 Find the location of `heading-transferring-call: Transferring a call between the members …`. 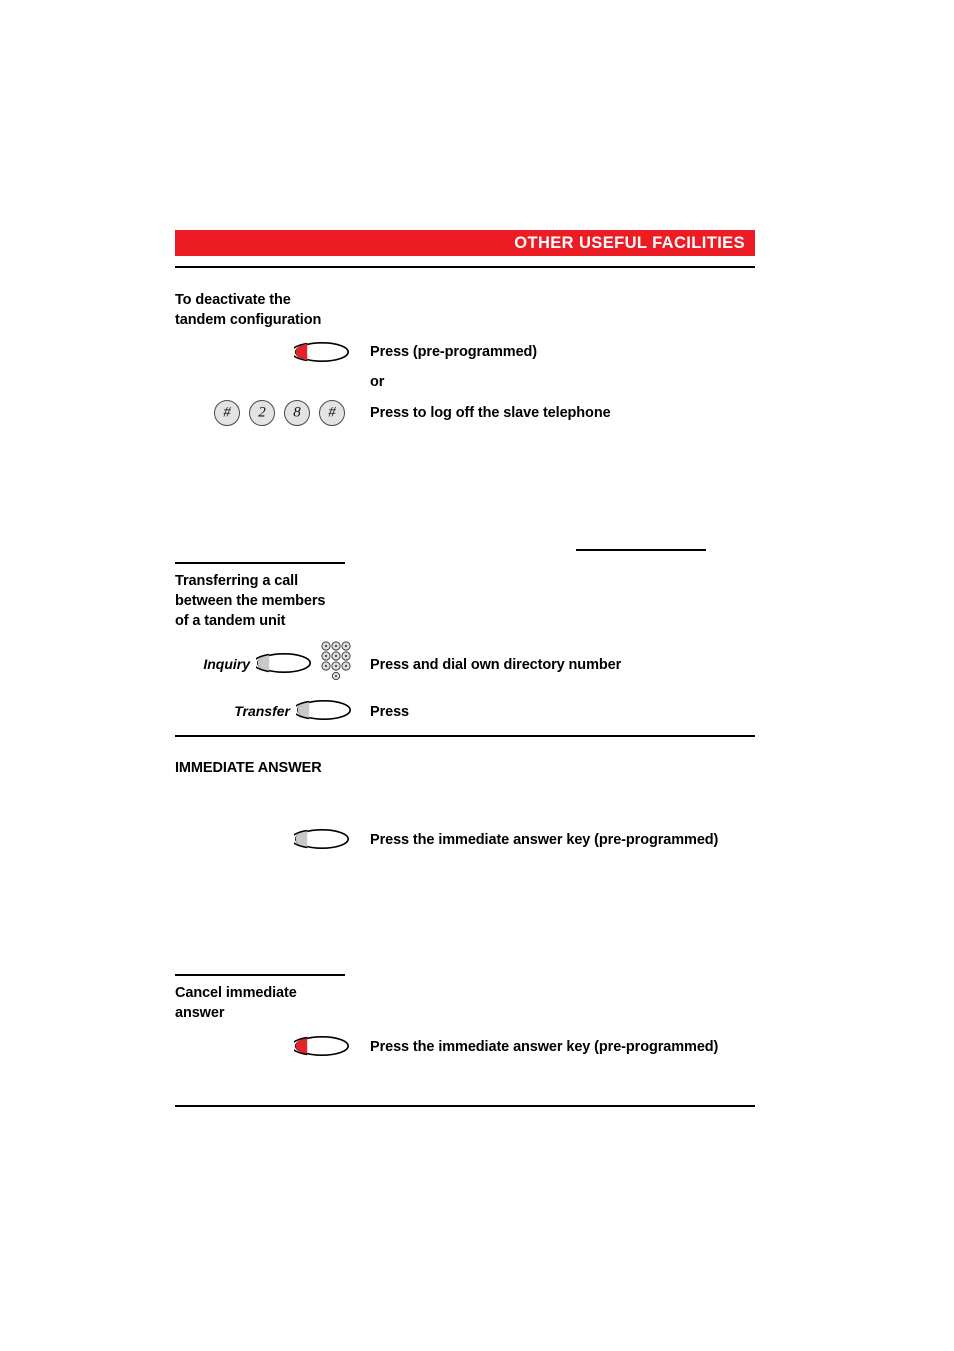

heading-transferring-call: Transferring a call between the members … is located at coordinates (250, 601).